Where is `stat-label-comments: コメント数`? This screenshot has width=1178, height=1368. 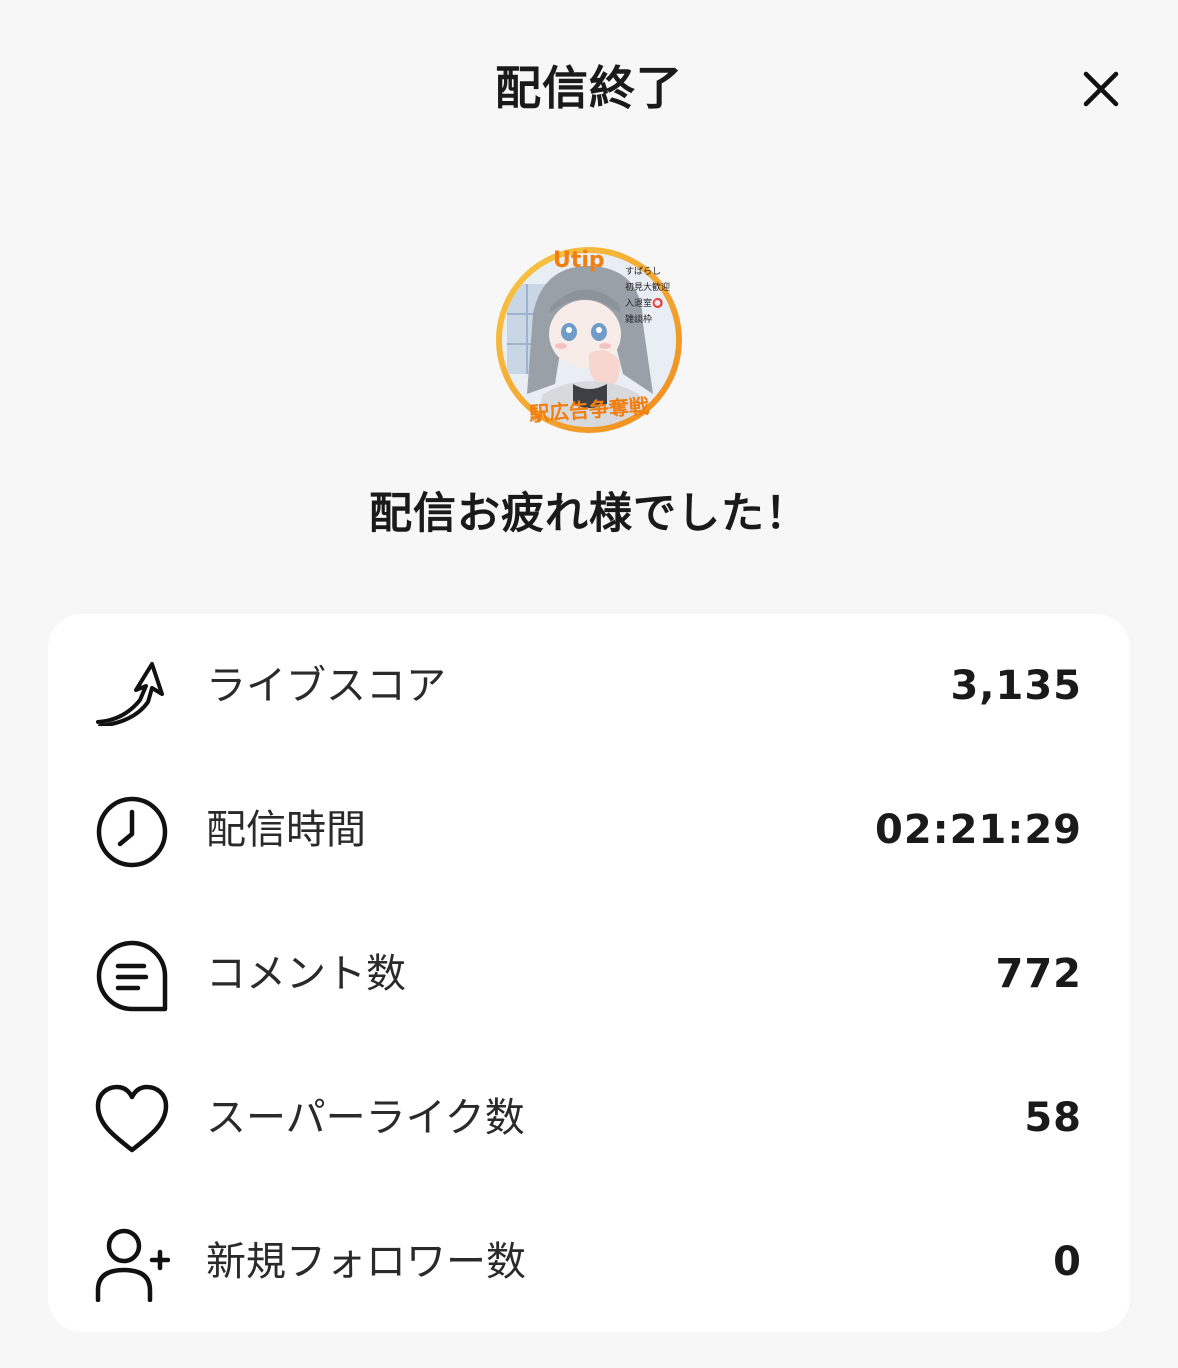
stat-label-comments: コメント数 is located at coordinates (306, 974).